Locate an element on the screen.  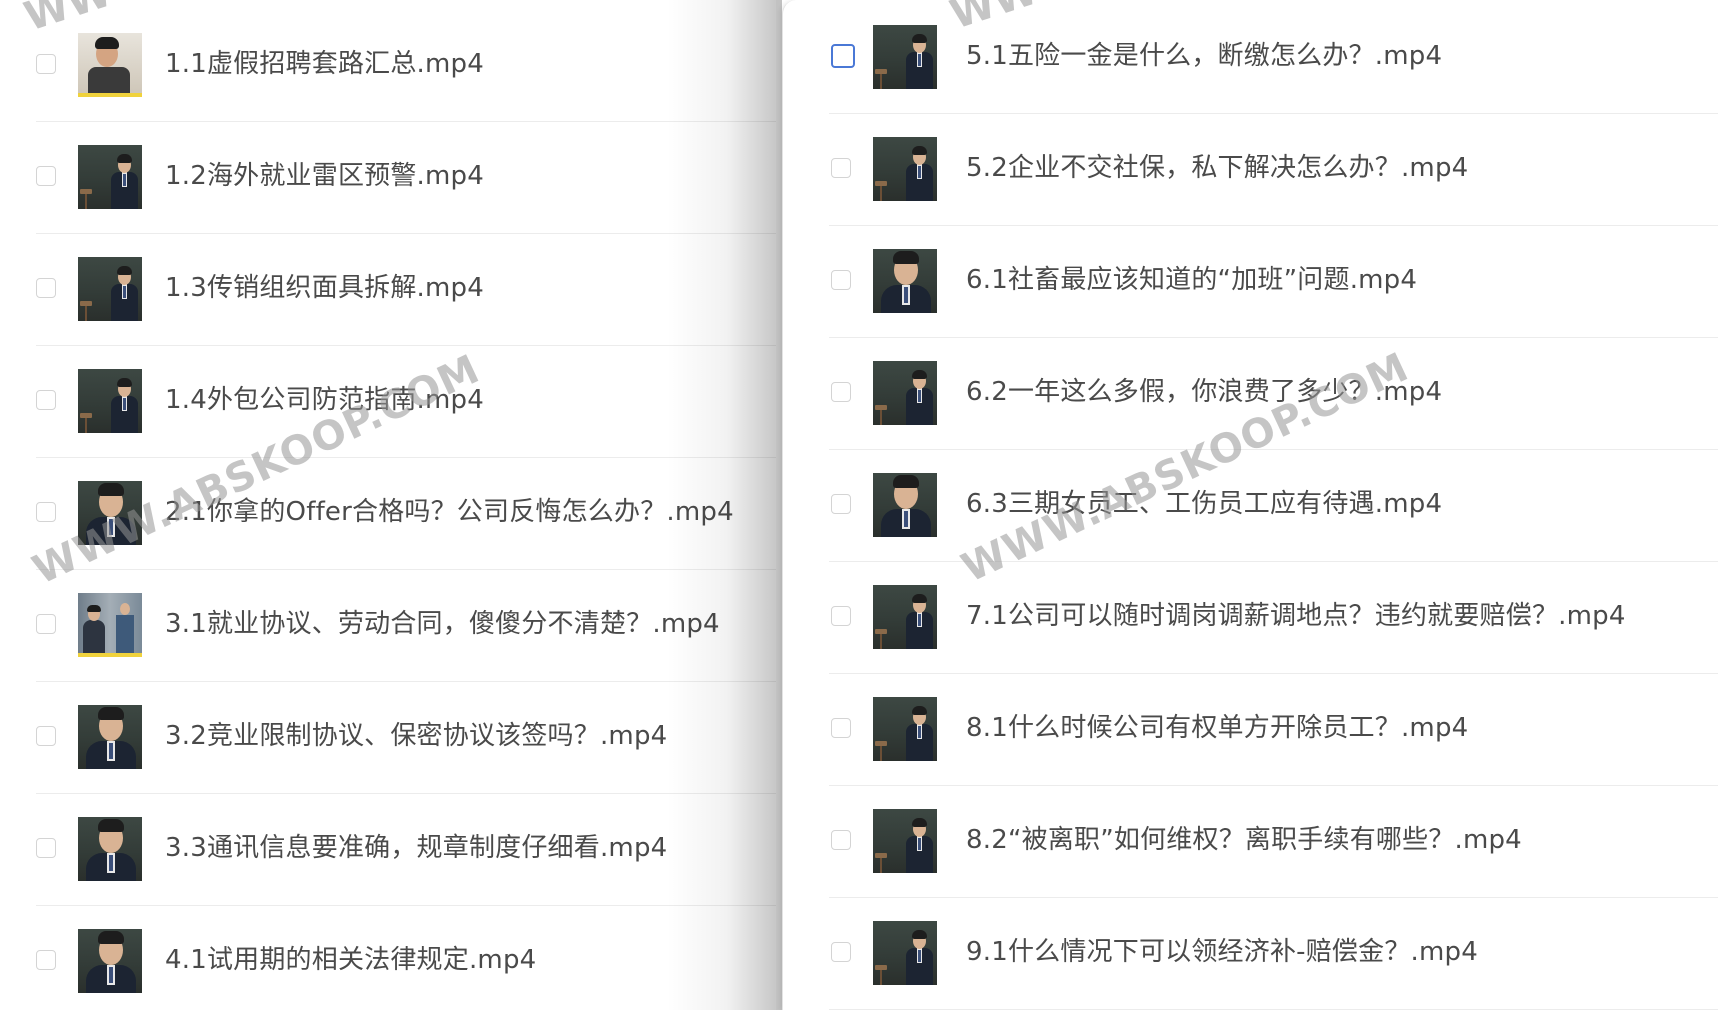
file-name: 5.2企业不交社保，私下解决怎么办？.mp4 is located at coordinates (1217, 168).